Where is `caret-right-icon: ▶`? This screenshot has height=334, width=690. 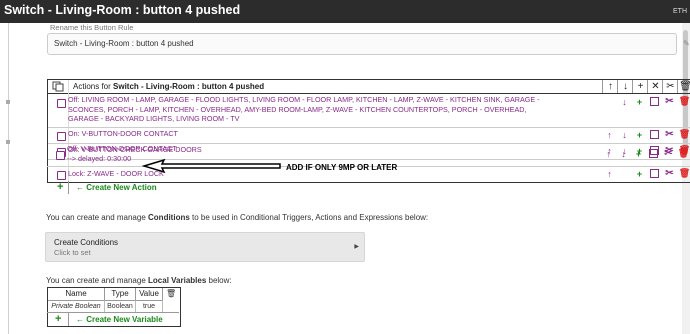
caret-right-icon: ▶ is located at coordinates (356, 247).